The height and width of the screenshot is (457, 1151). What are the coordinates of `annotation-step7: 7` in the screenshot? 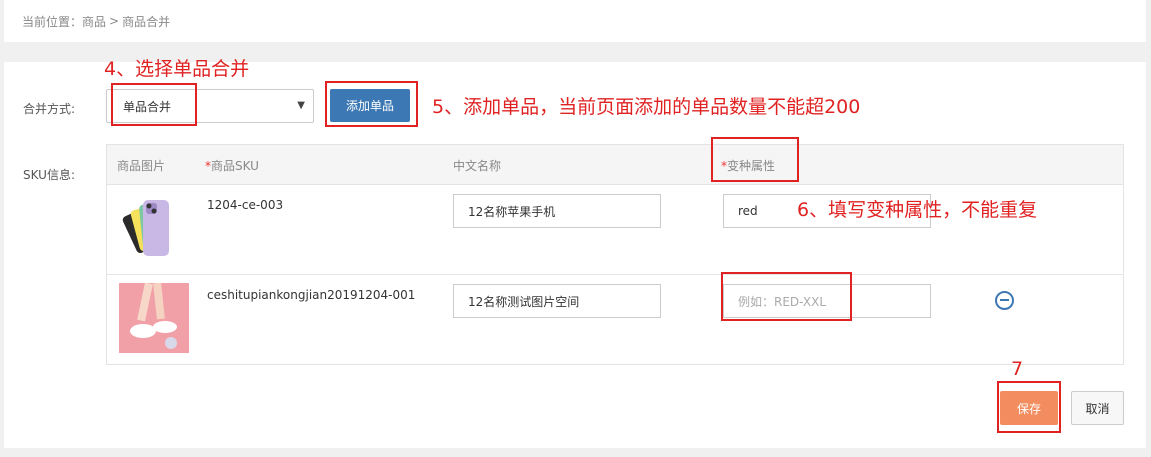 It's located at (1017, 369).